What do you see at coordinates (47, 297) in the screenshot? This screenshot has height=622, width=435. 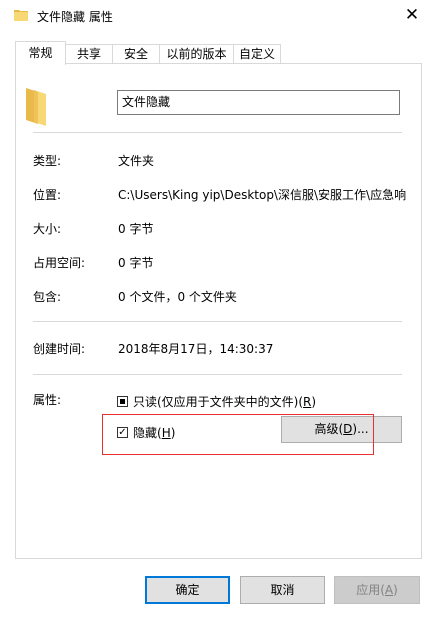 I see `contains-label: 包含:` at bounding box center [47, 297].